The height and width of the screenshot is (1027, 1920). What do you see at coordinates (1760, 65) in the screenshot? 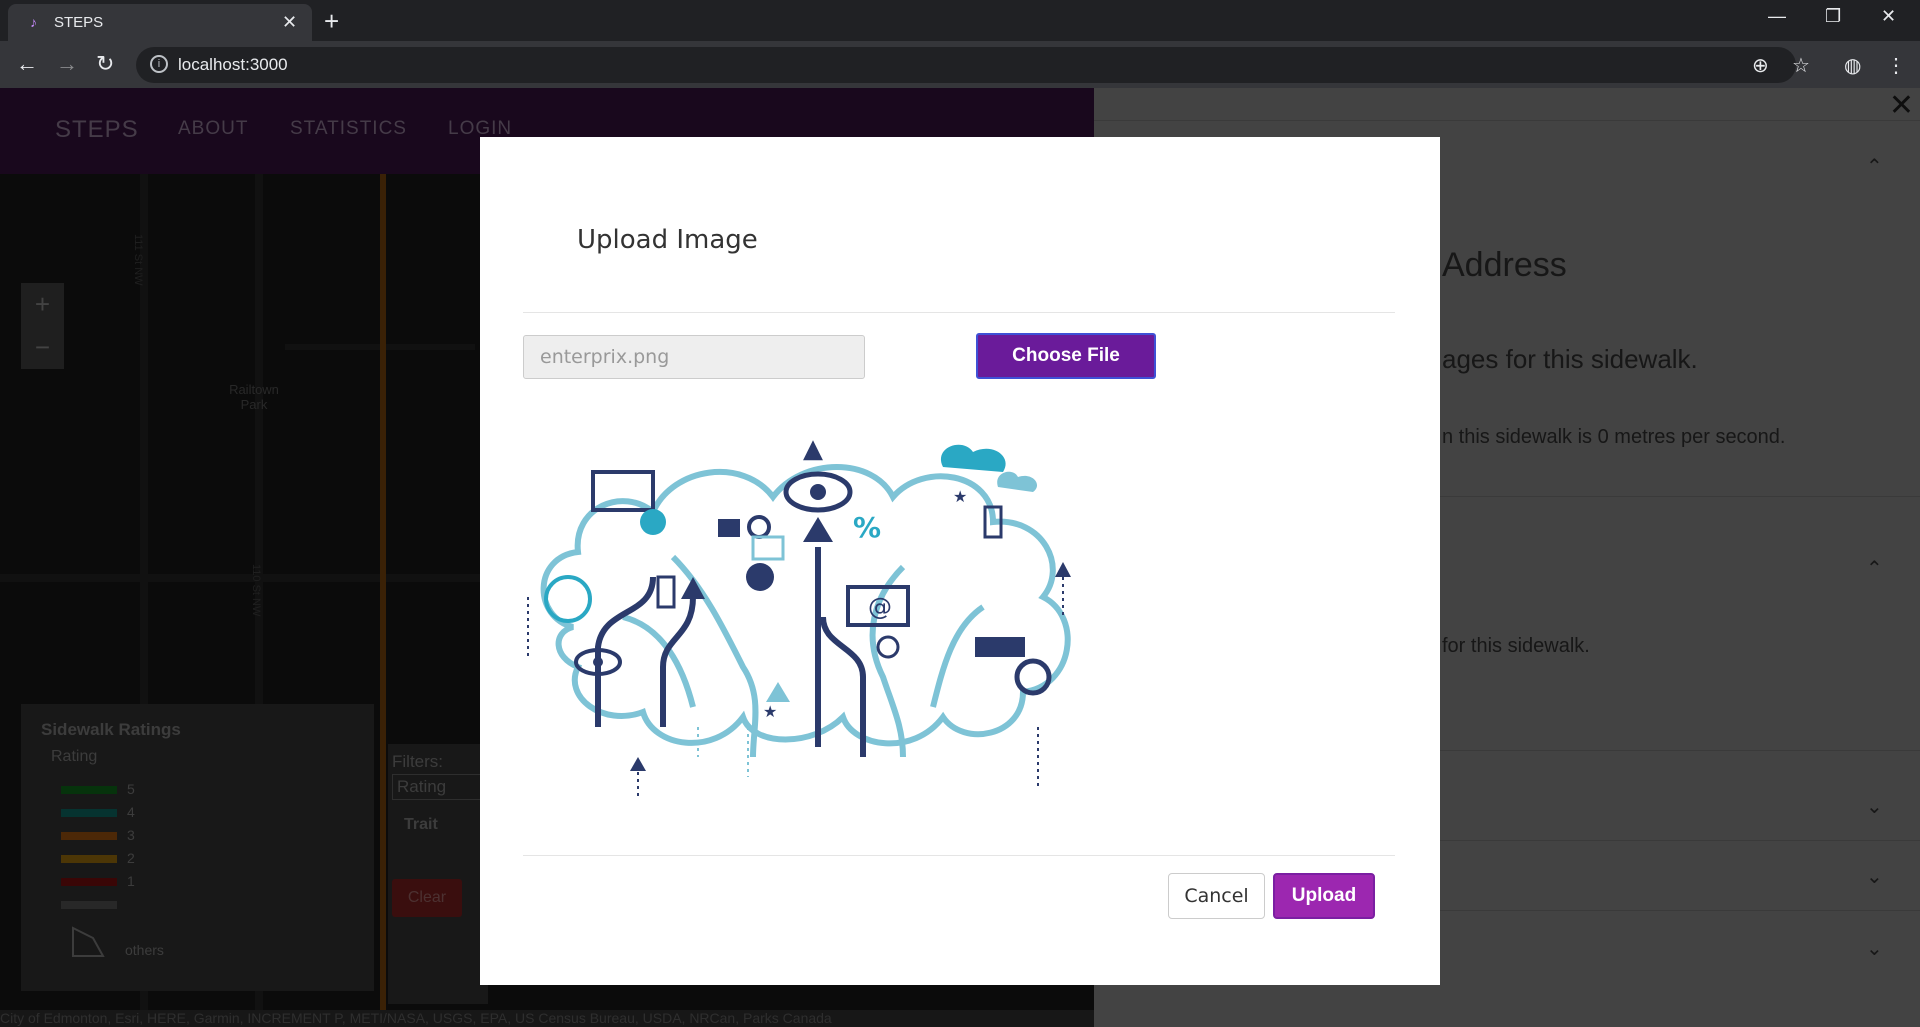
I see `zoom-icon: ⊕` at bounding box center [1760, 65].